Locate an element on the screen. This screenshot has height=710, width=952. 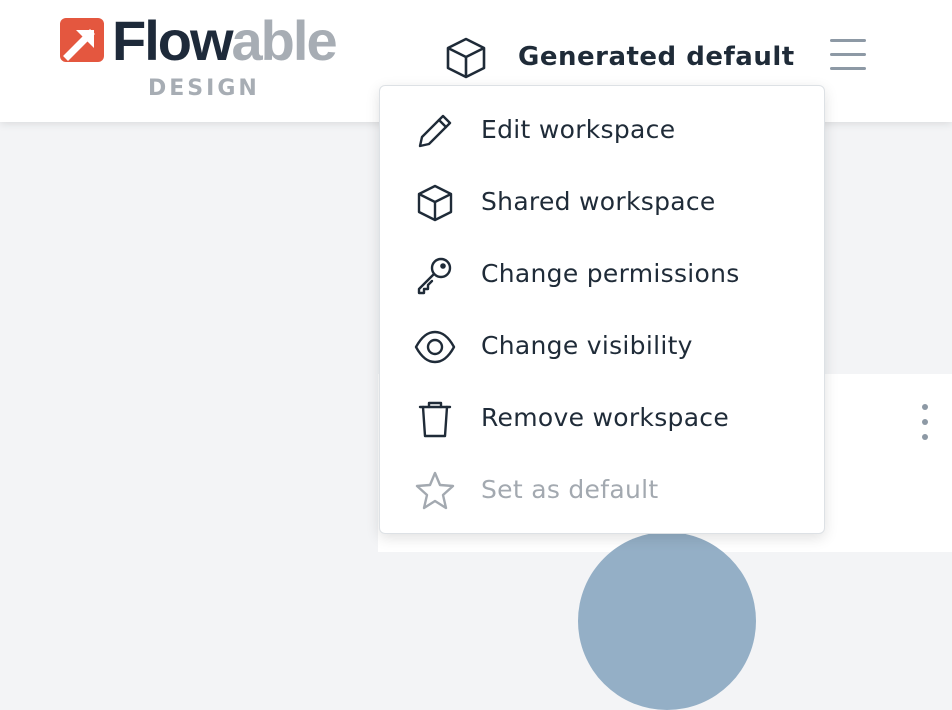
menu-item-remove-workspace: Remove workspace is located at coordinates (602, 419).